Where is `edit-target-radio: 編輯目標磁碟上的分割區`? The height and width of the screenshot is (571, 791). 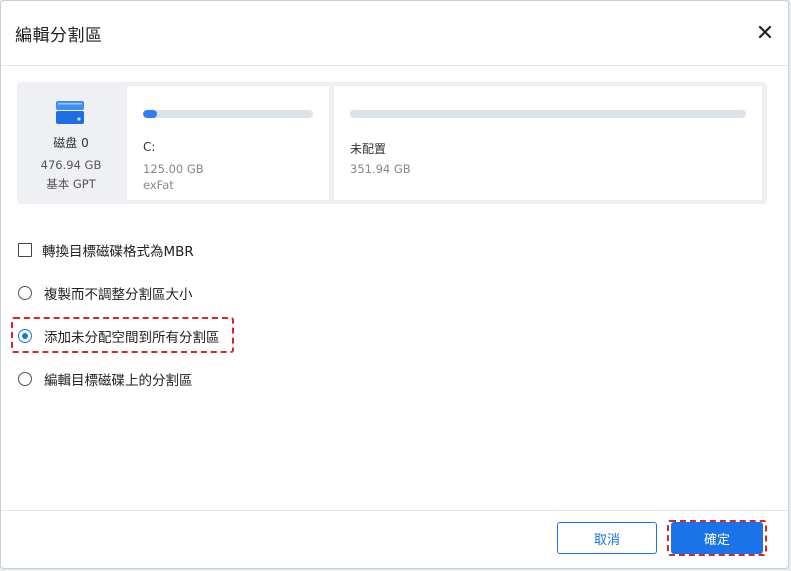
edit-target-radio: 編輯目標磁碟上的分割區 is located at coordinates (105, 379).